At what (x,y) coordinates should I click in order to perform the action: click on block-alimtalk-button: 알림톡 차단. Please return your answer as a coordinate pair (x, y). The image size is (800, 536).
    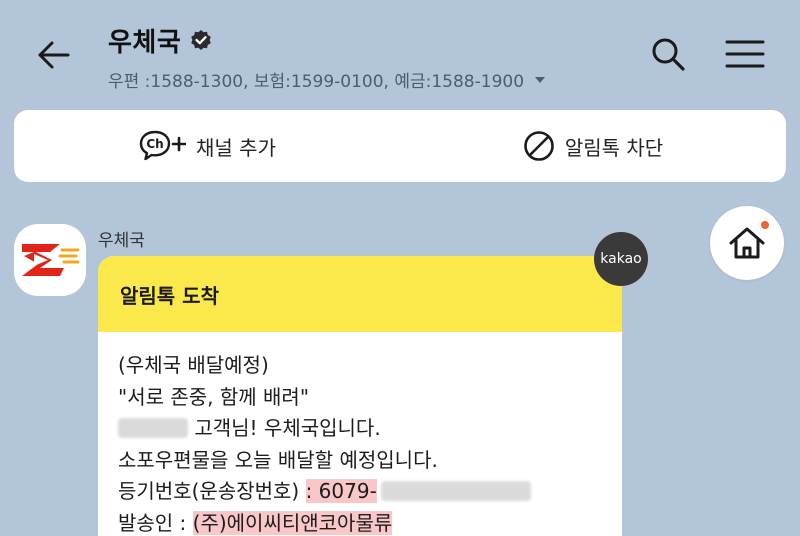
    Looking at the image, I should click on (593, 146).